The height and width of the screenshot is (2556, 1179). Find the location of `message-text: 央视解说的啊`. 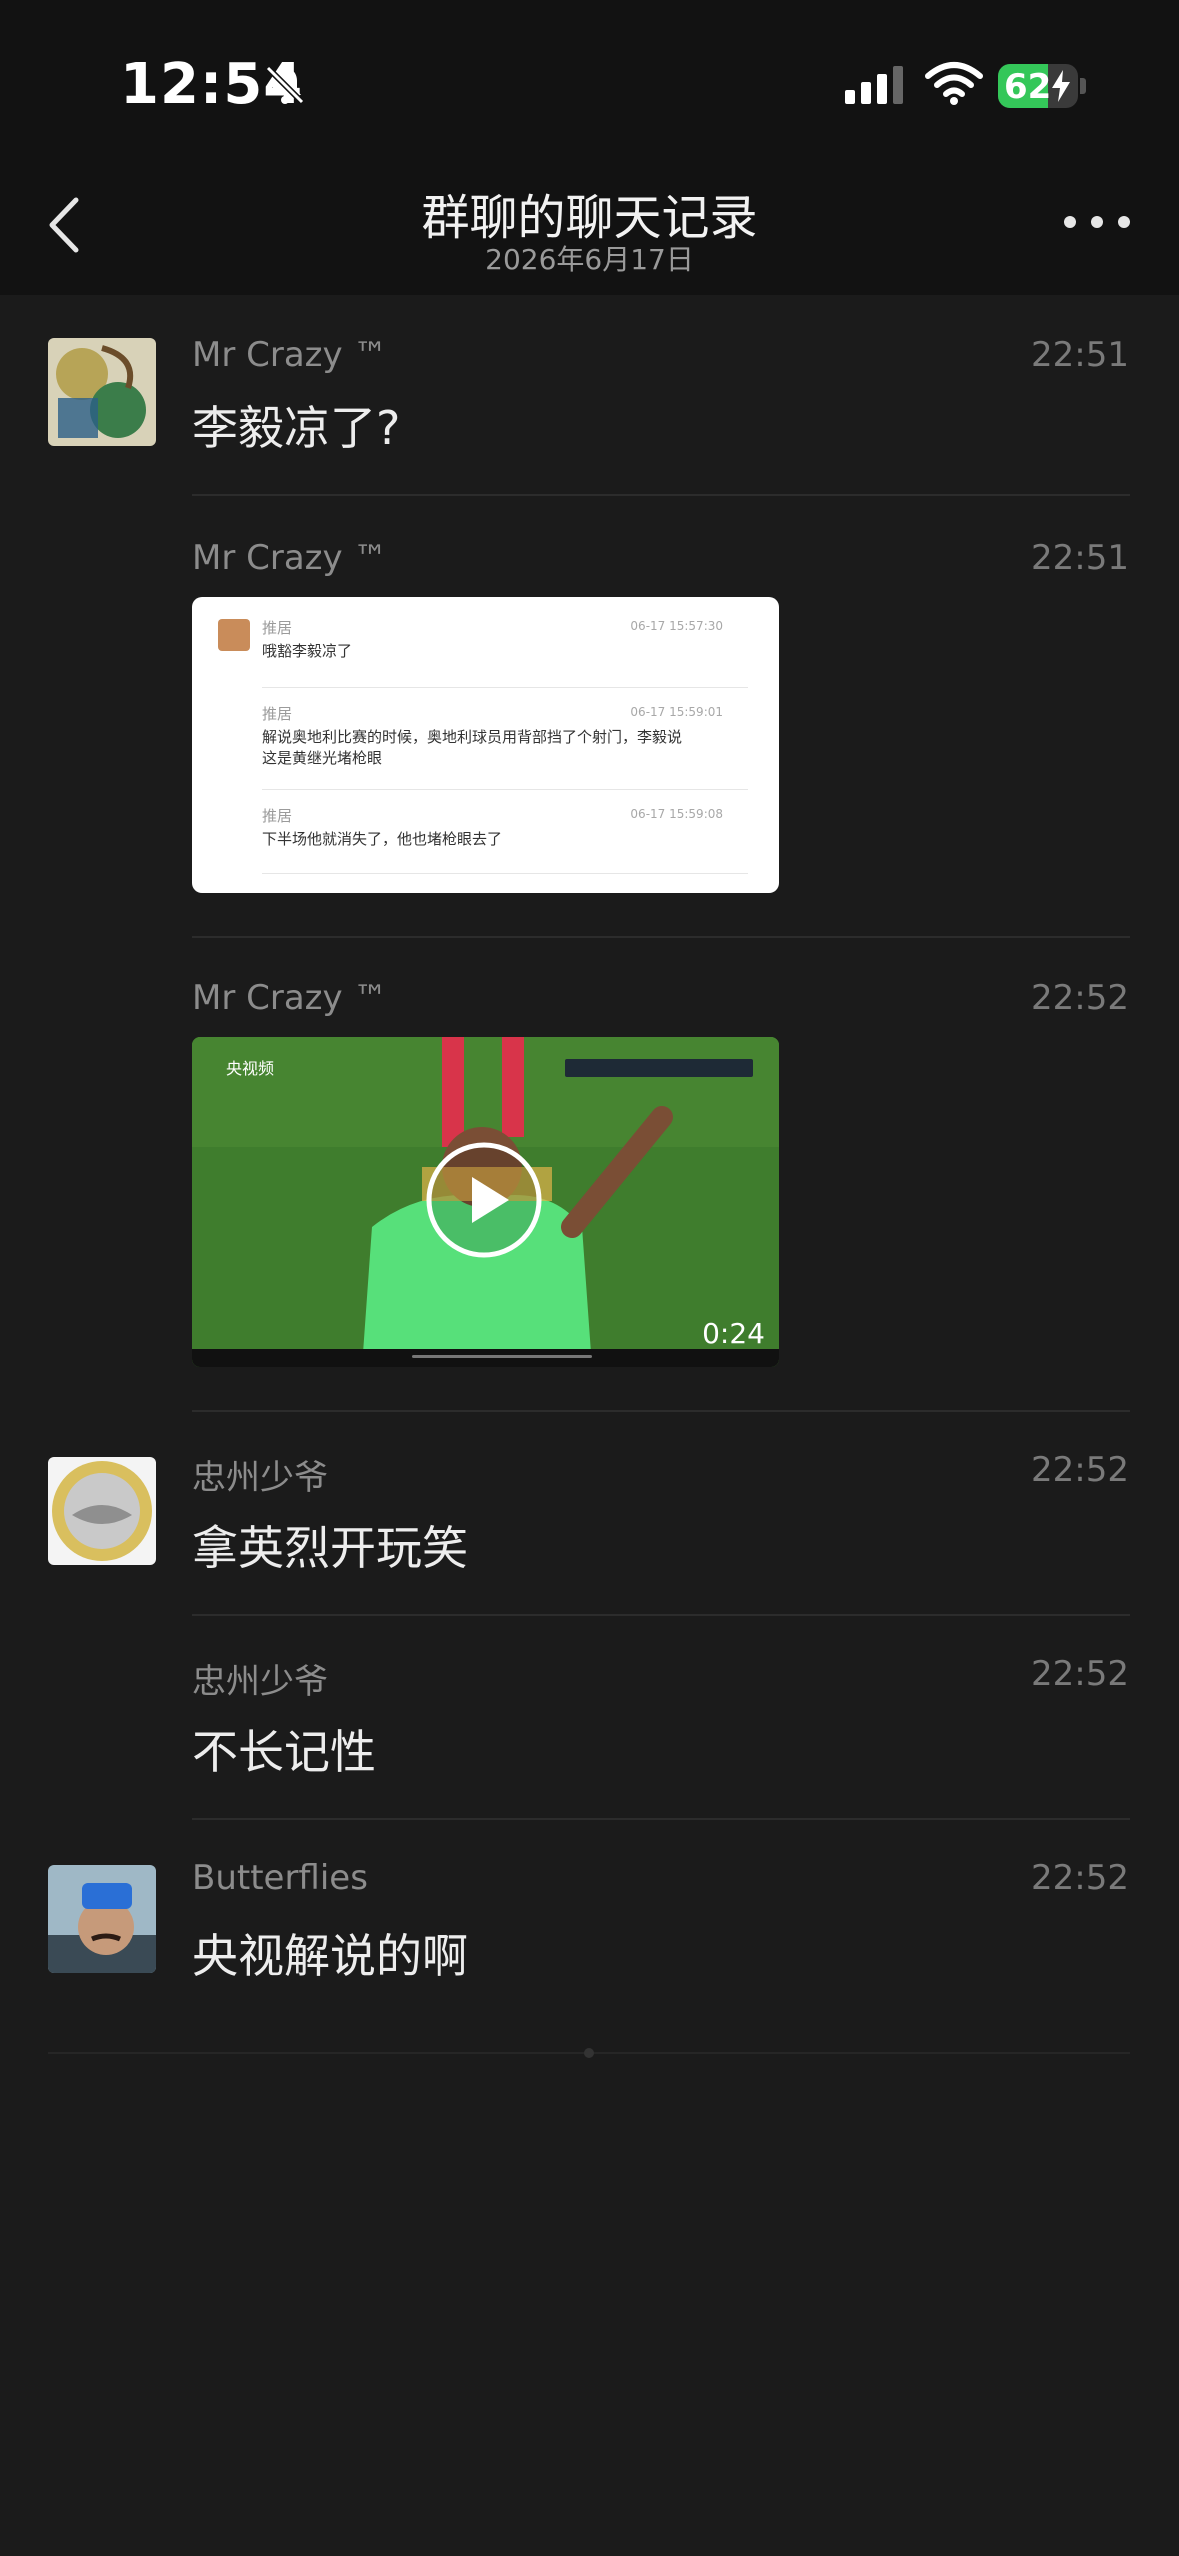

message-text: 央视解说的啊 is located at coordinates (330, 1953).